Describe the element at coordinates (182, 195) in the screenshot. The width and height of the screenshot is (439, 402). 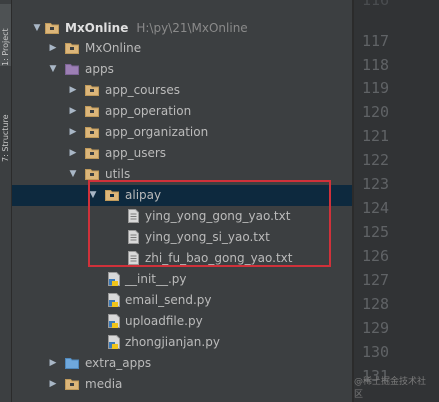
I see `tree-row-alipay: ▼ alipay` at that location.